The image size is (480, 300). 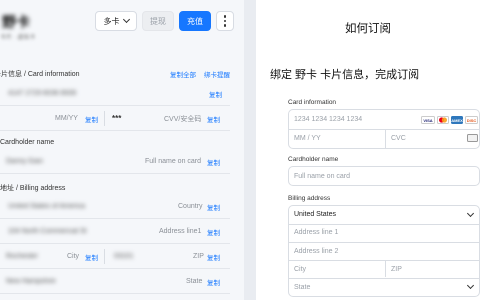 I want to click on card-number-row: 4147 2729 6036 8939 复制, so click(x=115, y=94).